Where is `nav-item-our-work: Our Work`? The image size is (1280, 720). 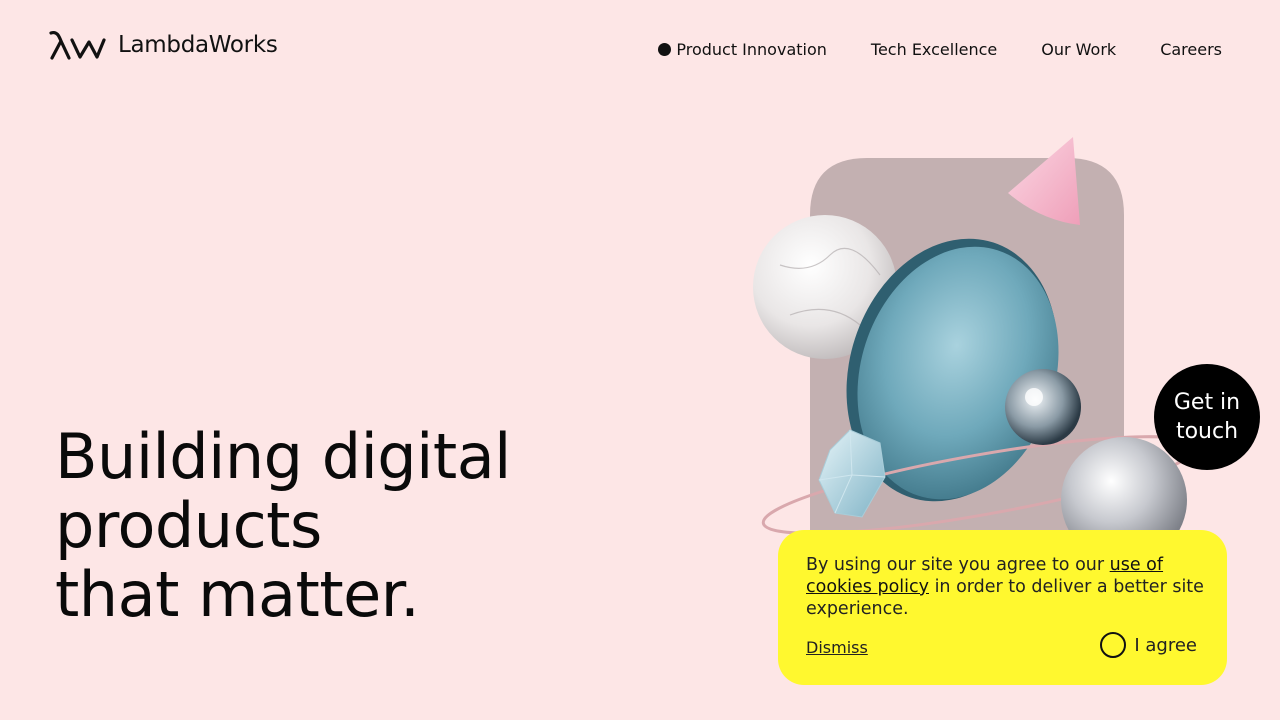 nav-item-our-work: Our Work is located at coordinates (1078, 49).